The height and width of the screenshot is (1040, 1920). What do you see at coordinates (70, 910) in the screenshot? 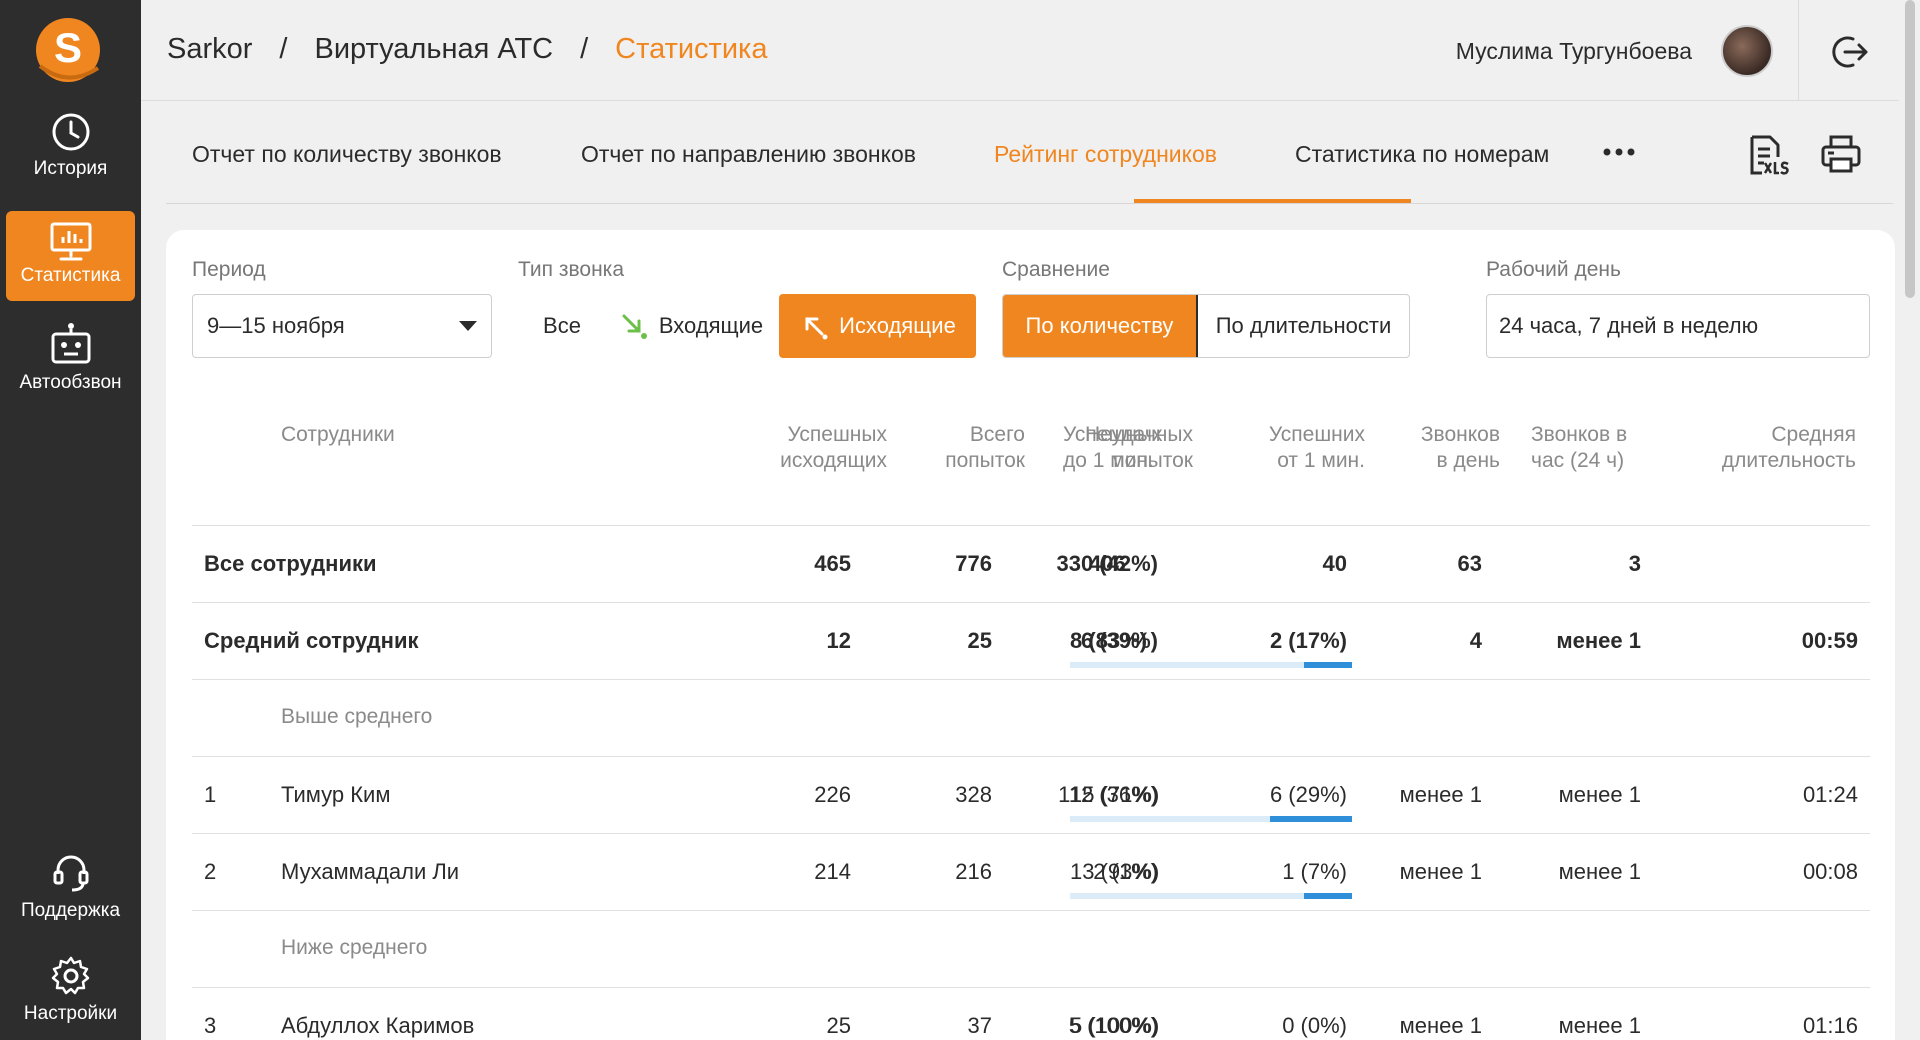
I see `nav-support-label: Поддержка` at bounding box center [70, 910].